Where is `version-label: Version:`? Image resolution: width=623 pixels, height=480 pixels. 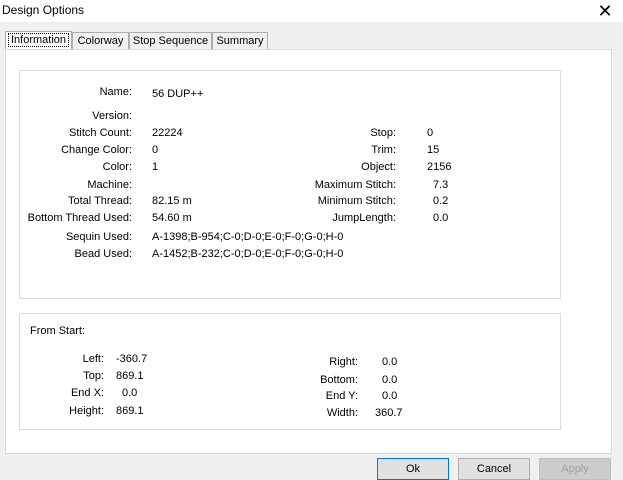 version-label: Version: is located at coordinates (112, 116).